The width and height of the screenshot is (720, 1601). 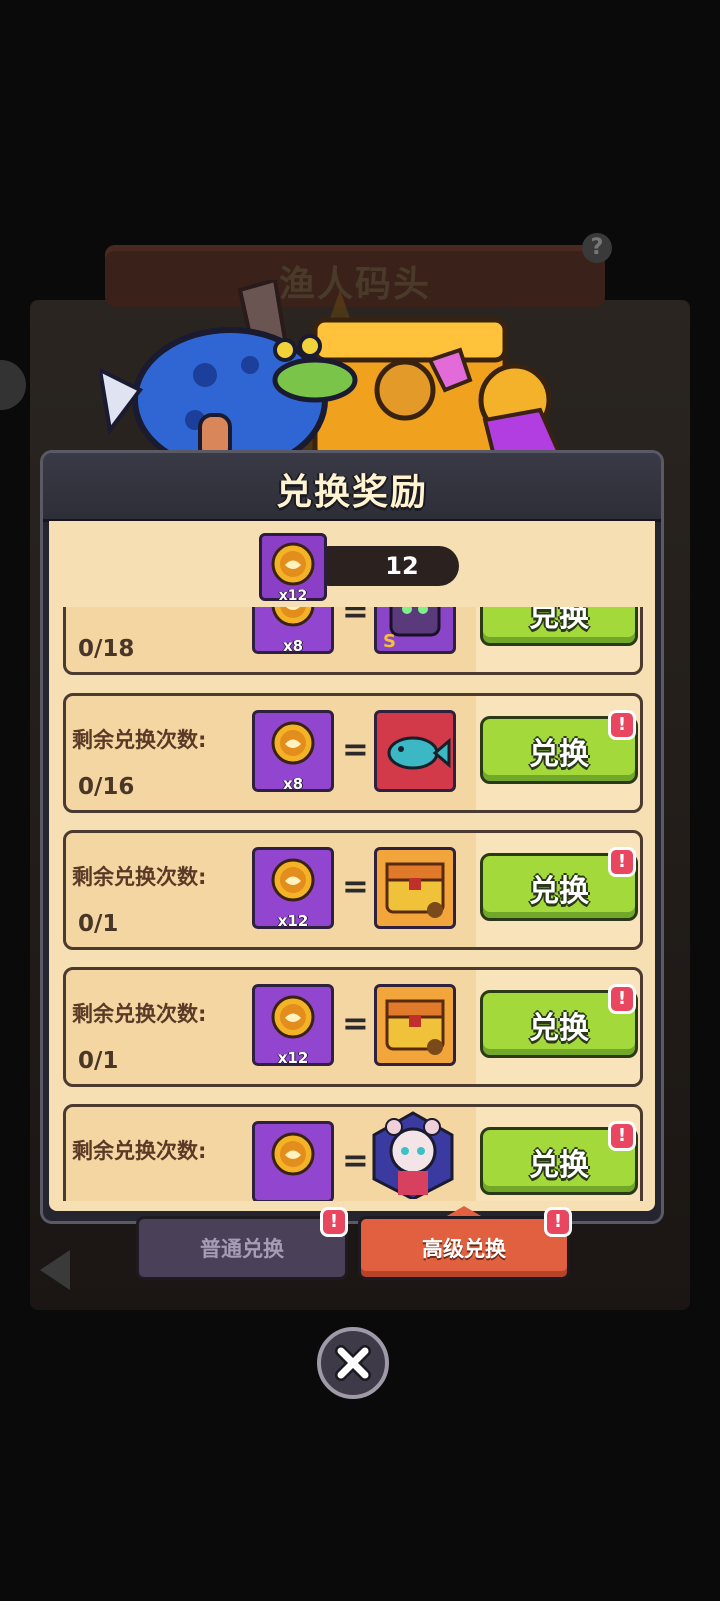 I want to click on left-arrow-icon, so click(x=55, y=1270).